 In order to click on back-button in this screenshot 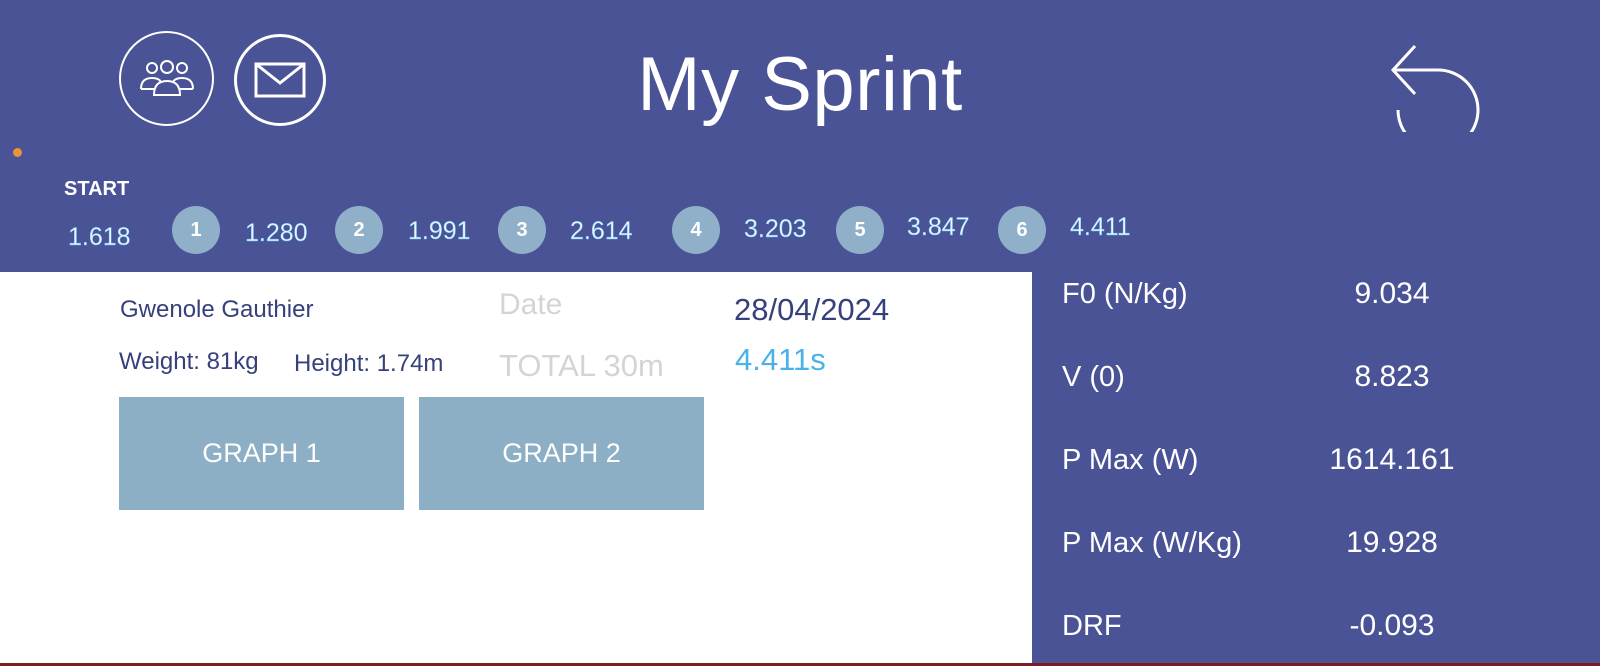, I will do `click(1433, 90)`.